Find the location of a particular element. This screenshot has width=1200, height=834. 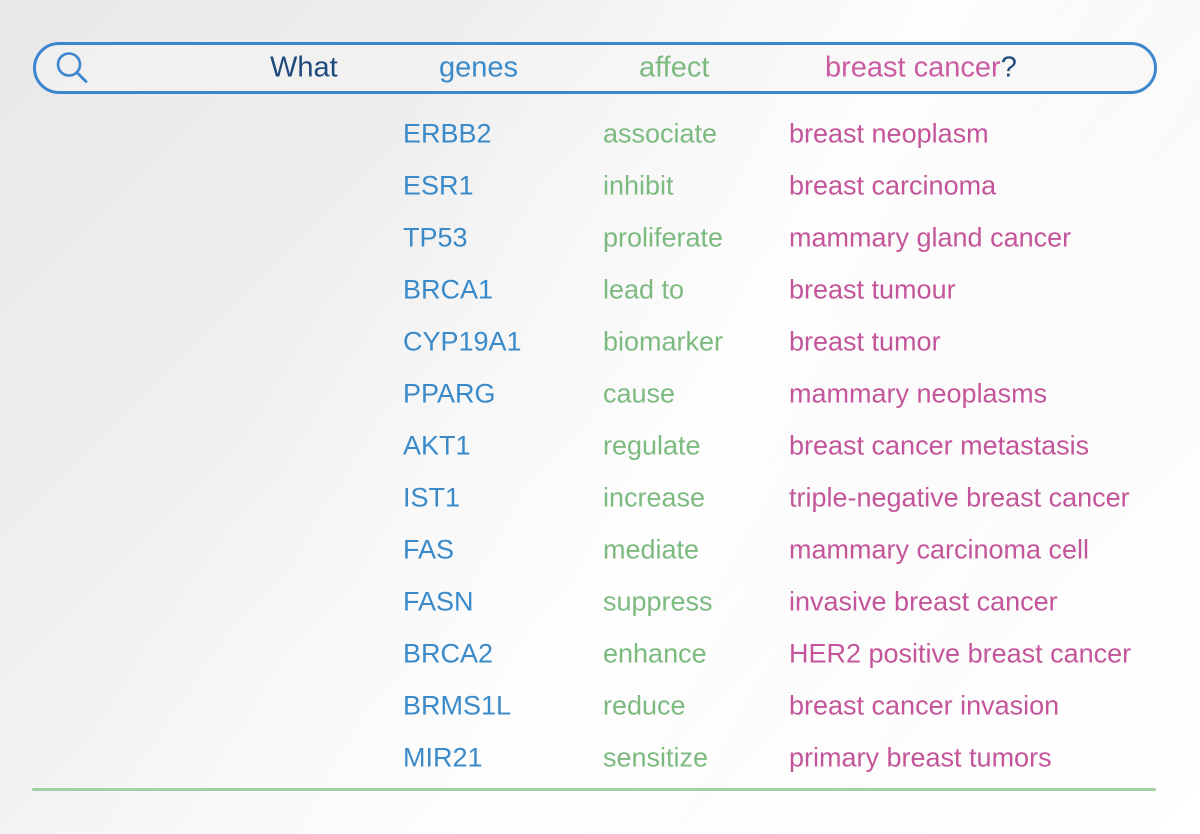

result-relation: biomarker is located at coordinates (663, 342).